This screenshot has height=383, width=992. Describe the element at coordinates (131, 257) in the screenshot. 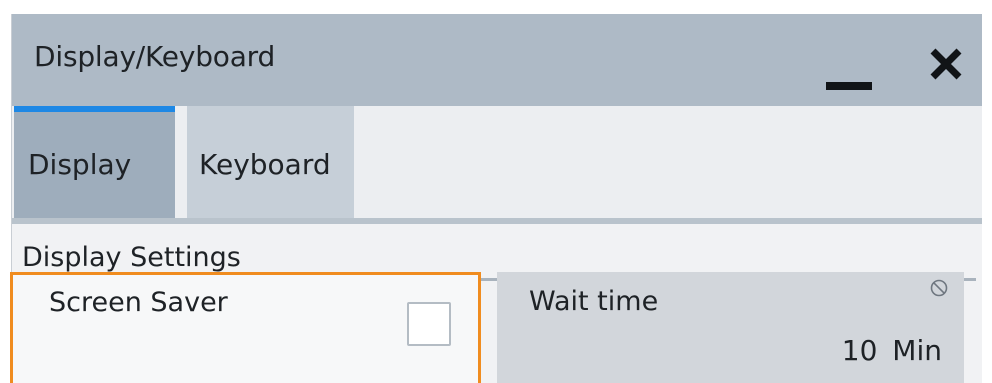

I see `section-title: Display Settings` at that location.